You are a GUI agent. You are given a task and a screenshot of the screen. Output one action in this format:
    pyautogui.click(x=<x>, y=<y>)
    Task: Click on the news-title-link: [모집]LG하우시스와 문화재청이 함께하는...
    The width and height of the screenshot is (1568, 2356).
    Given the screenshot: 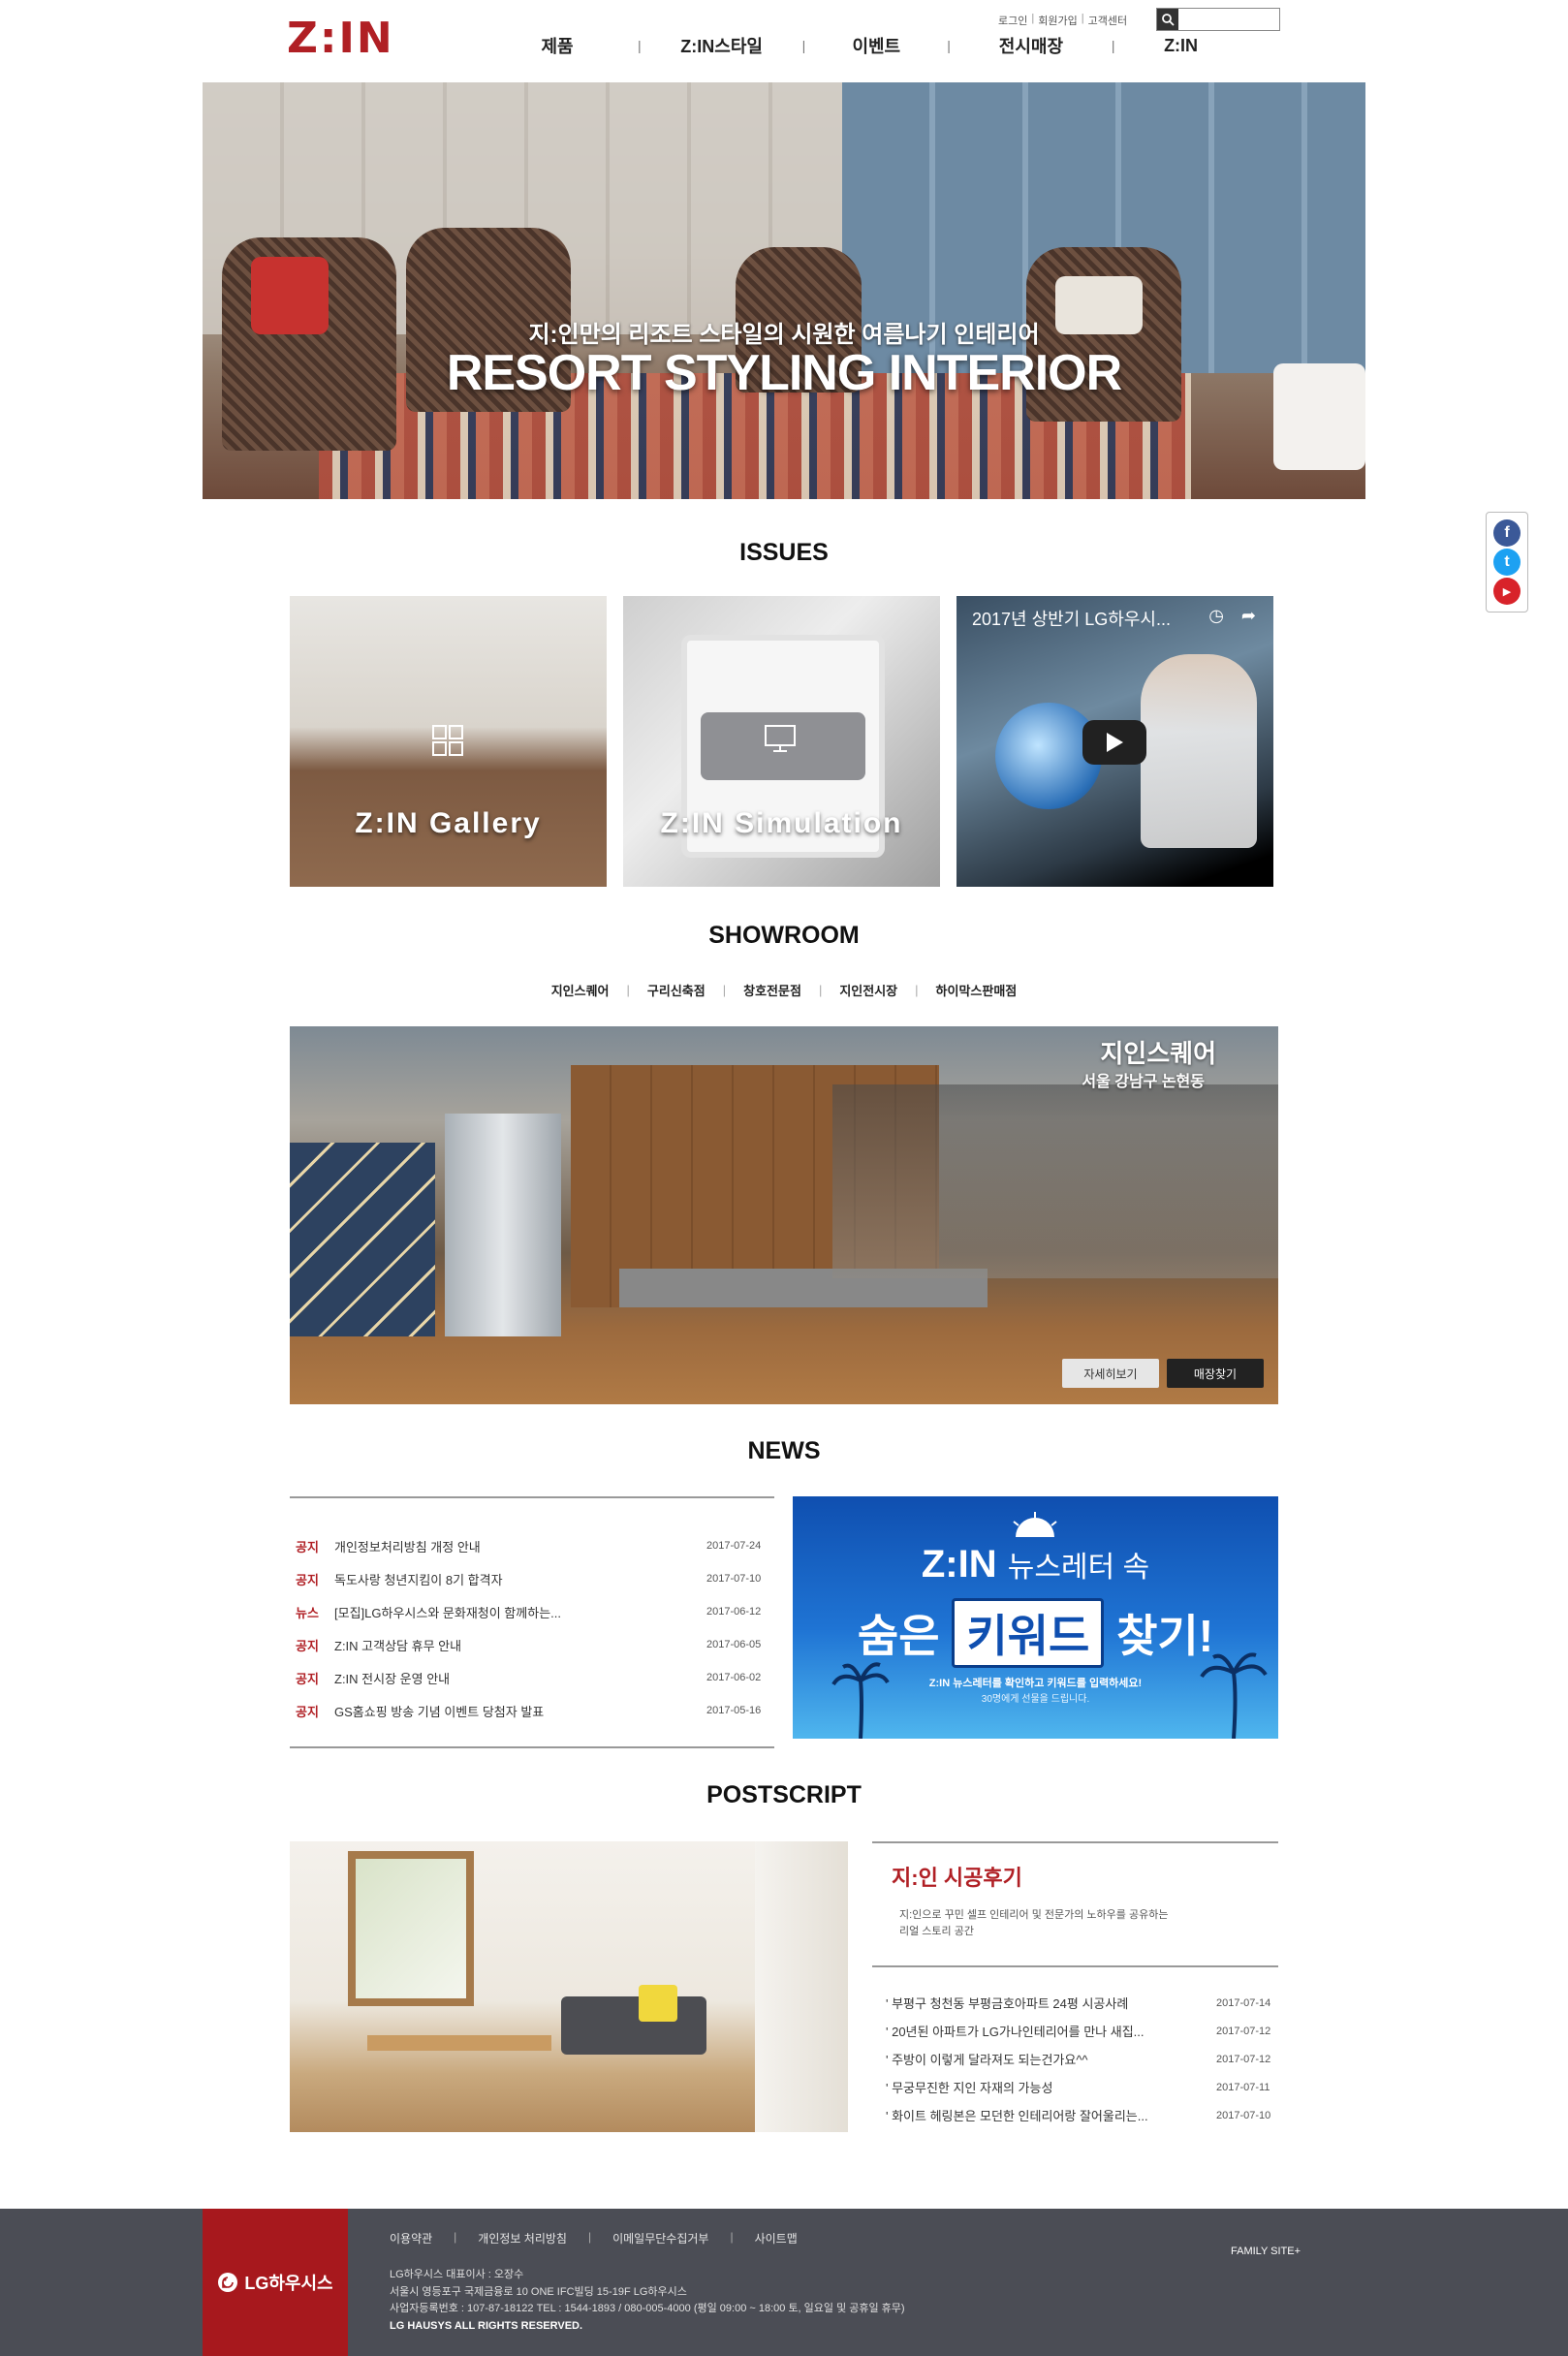 What is the action you would take?
    pyautogui.click(x=520, y=1612)
    